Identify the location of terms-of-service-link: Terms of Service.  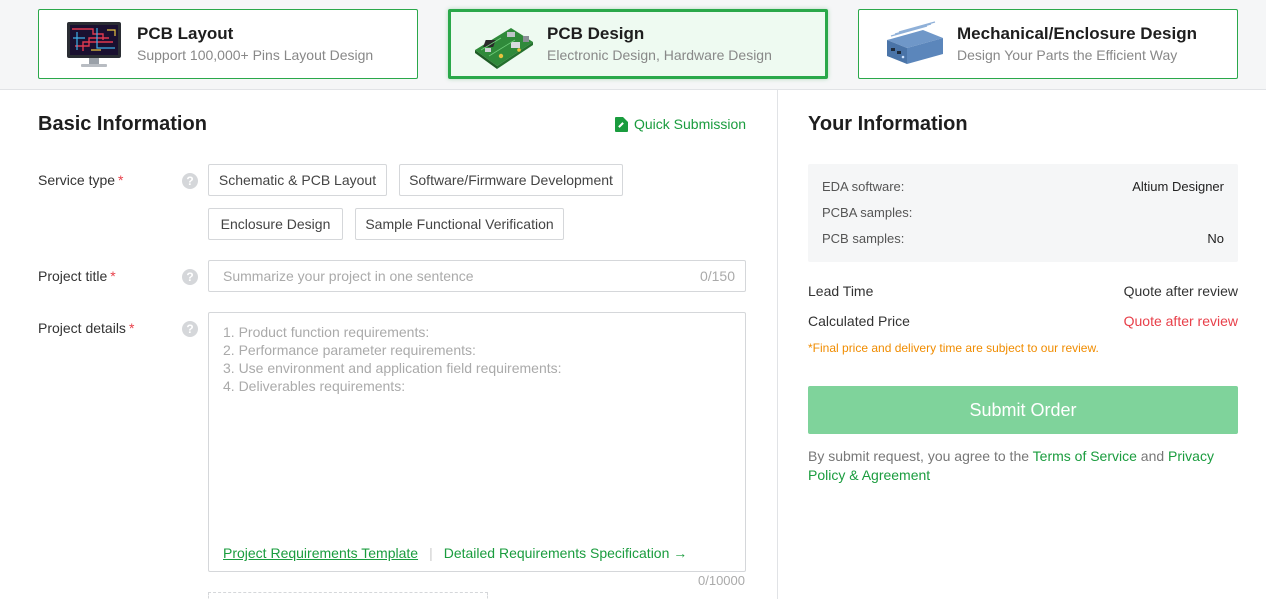
(1085, 456).